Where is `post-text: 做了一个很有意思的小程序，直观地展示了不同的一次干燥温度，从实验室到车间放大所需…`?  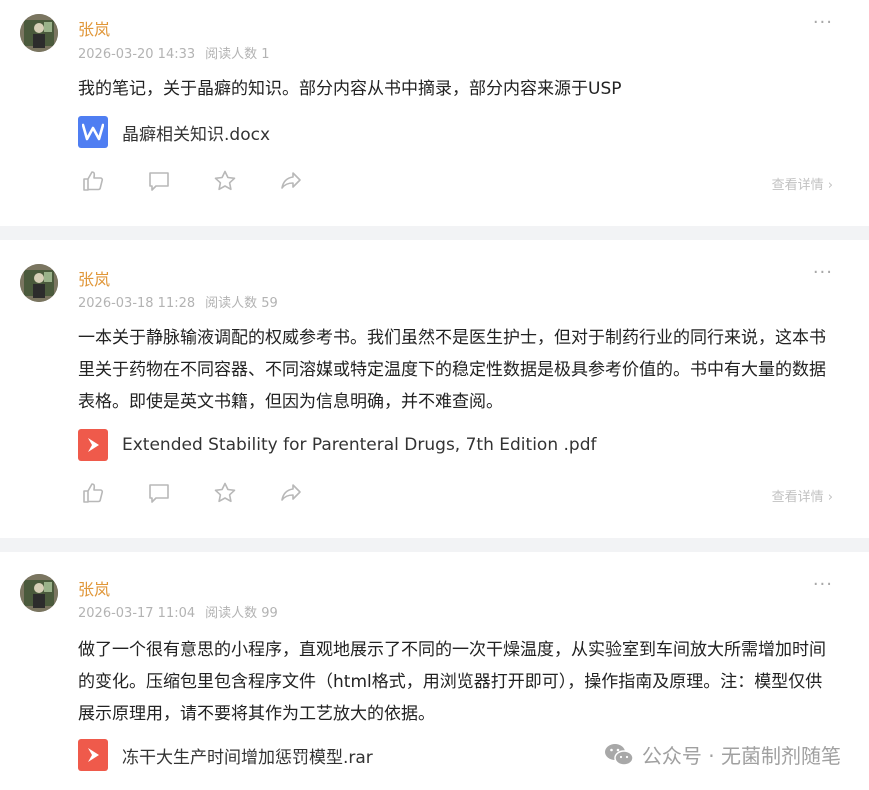 post-text: 做了一个很有意思的小程序，直观地展示了不同的一次干燥温度，从实验室到车间放大所需… is located at coordinates (452, 682).